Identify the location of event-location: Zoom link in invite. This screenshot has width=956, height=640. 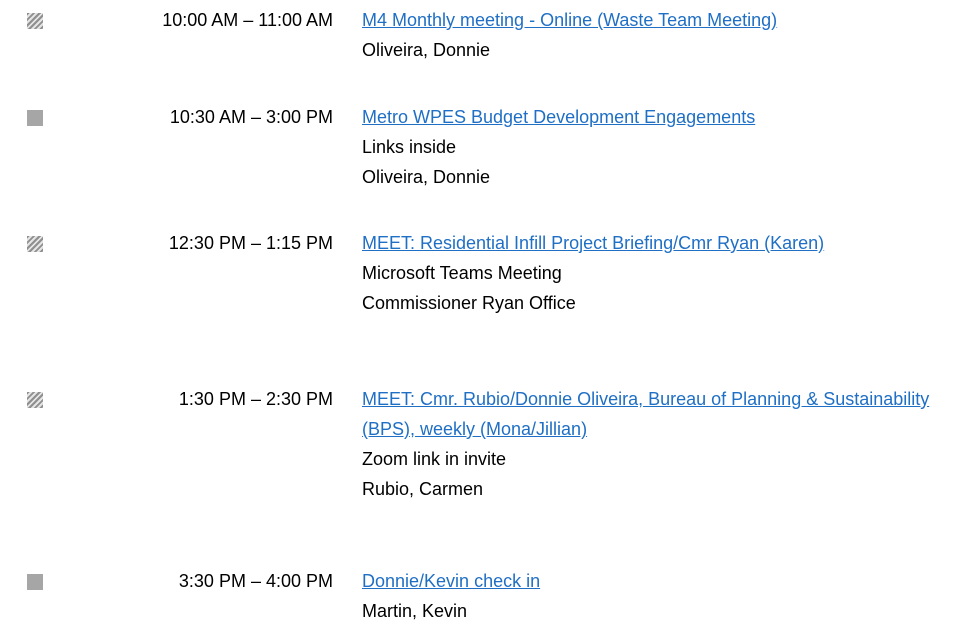
(434, 459).